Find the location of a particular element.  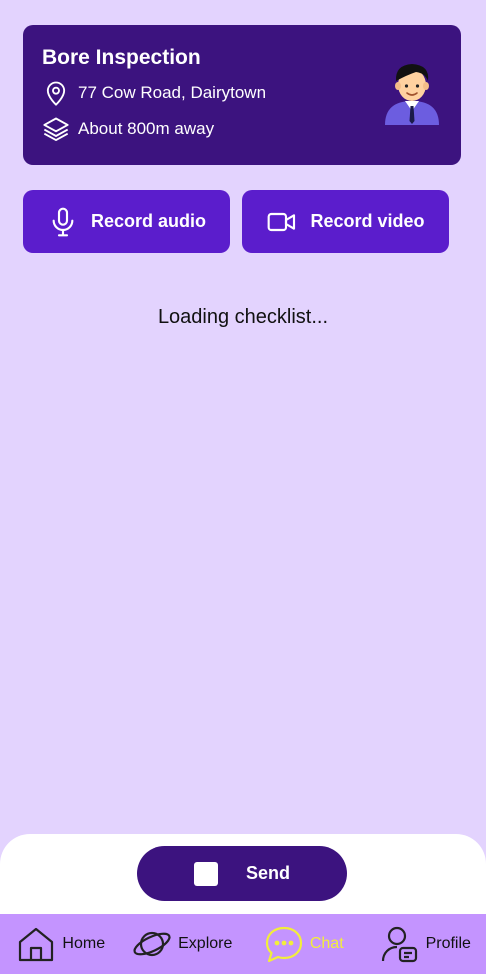

nav-label-profile: Profile is located at coordinates (448, 943).